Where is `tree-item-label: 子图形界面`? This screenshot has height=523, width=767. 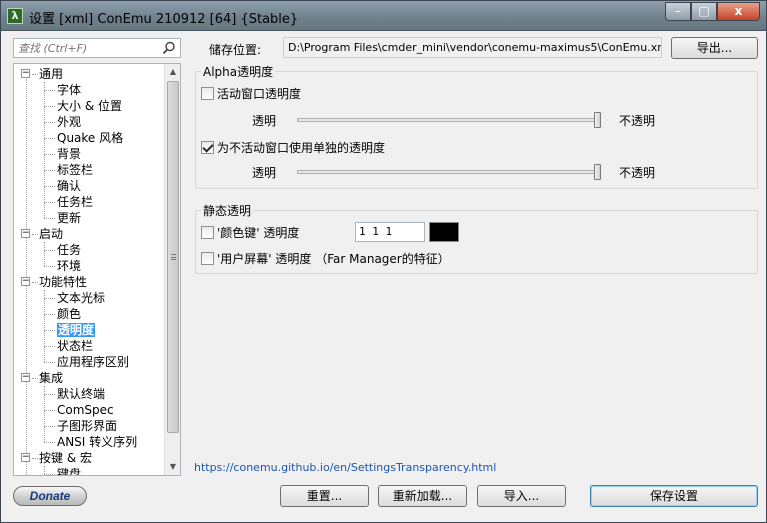
tree-item-label: 子图形界面 is located at coordinates (87, 426).